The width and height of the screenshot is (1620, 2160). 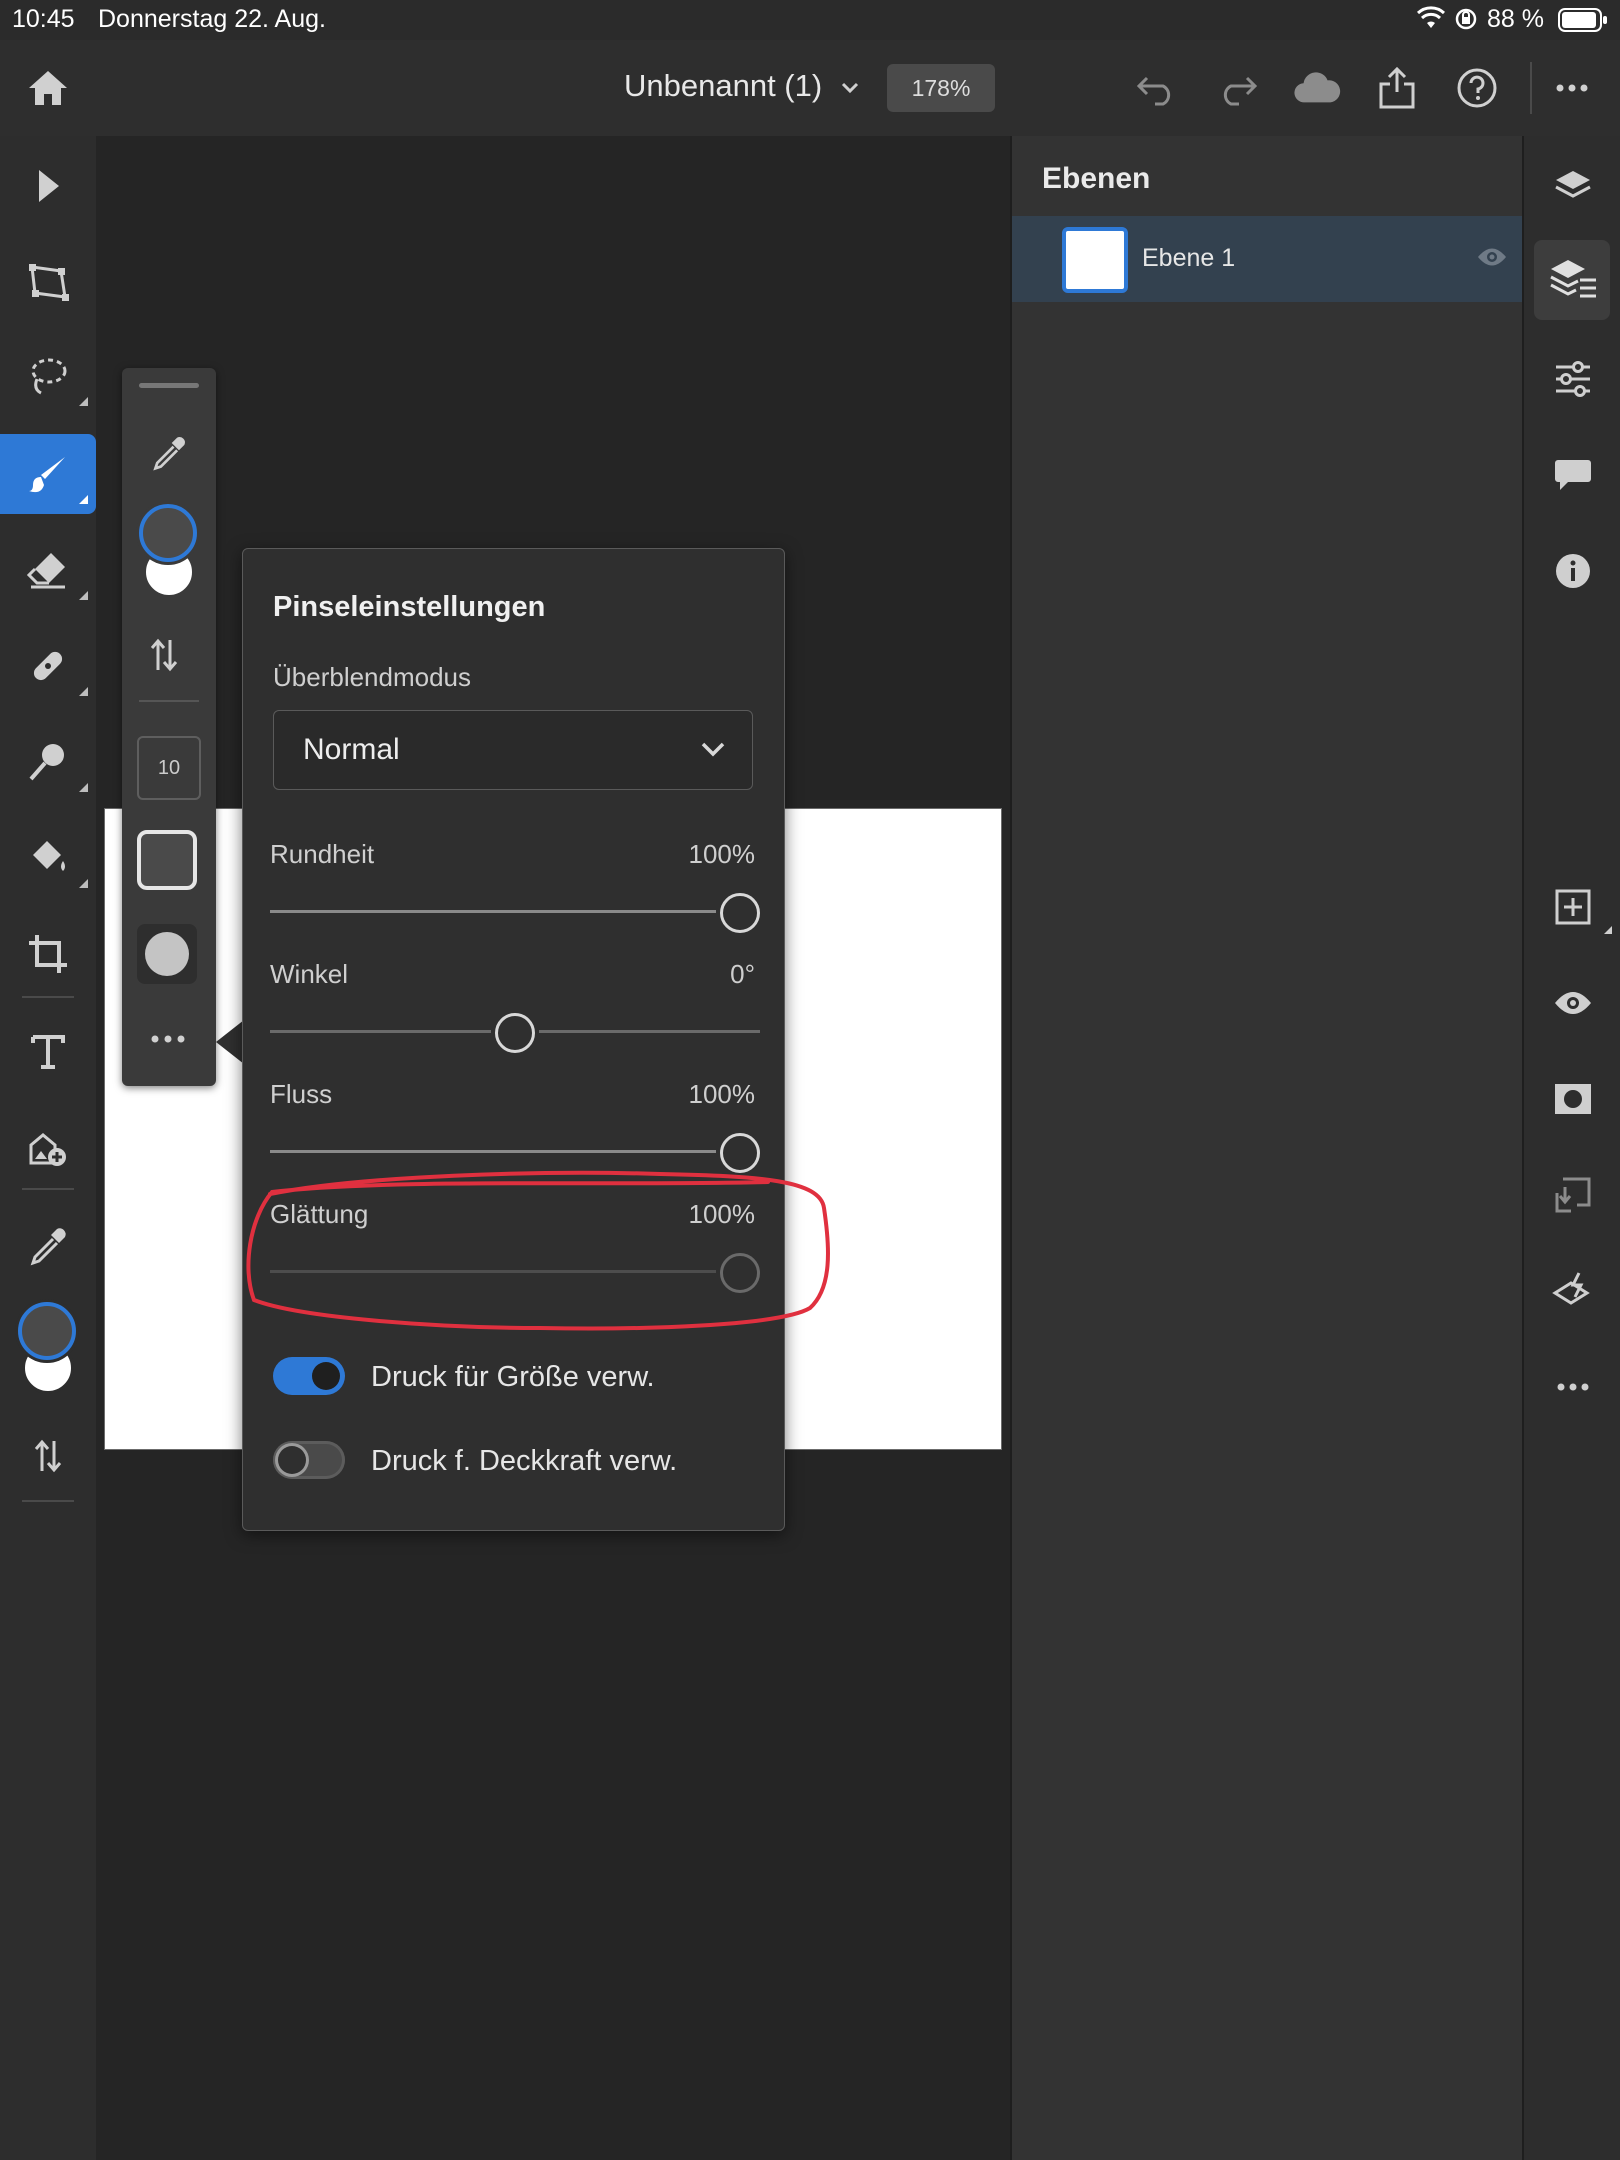 What do you see at coordinates (230, 1042) in the screenshot?
I see `popover-pointer` at bounding box center [230, 1042].